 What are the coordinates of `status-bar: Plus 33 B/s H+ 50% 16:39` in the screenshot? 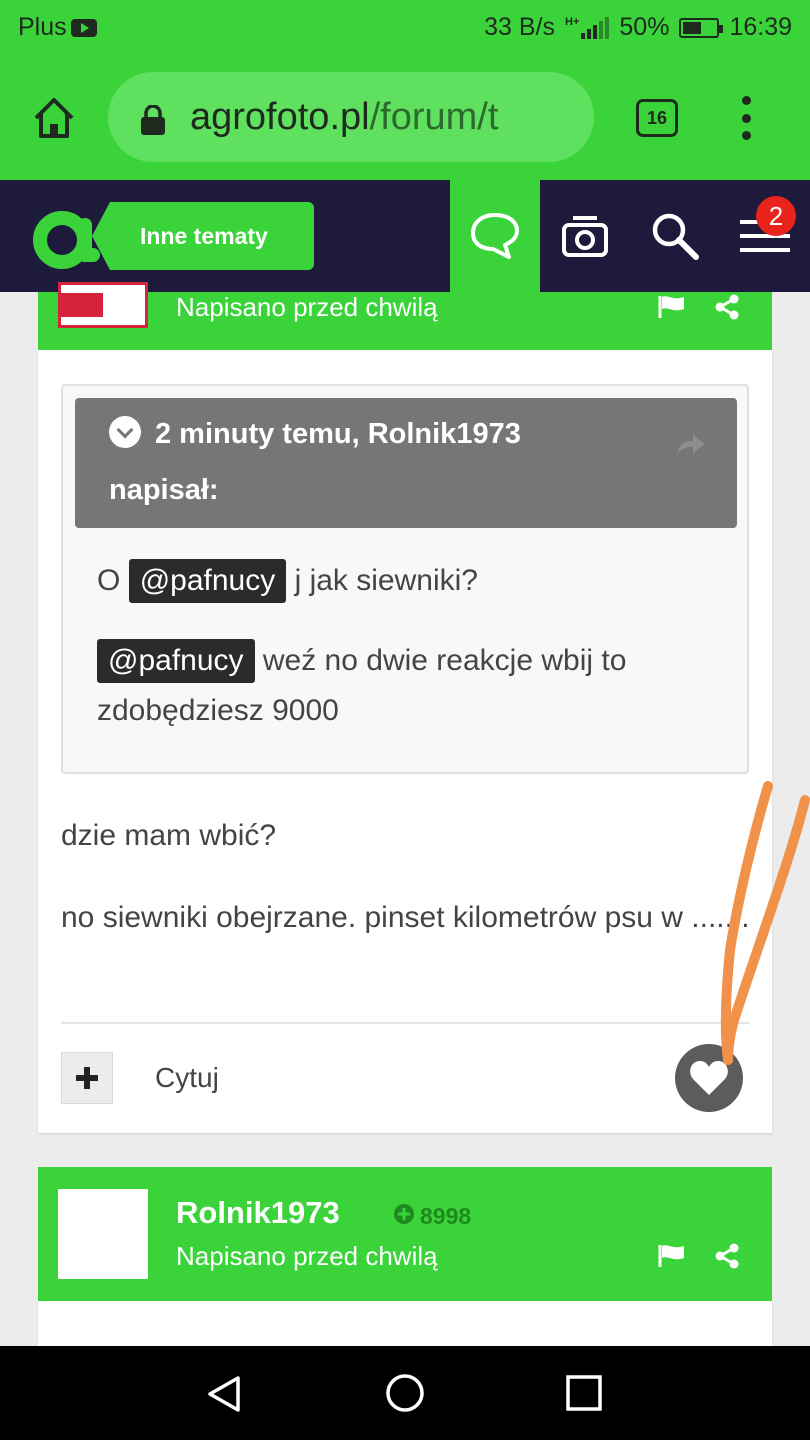 It's located at (405, 28).